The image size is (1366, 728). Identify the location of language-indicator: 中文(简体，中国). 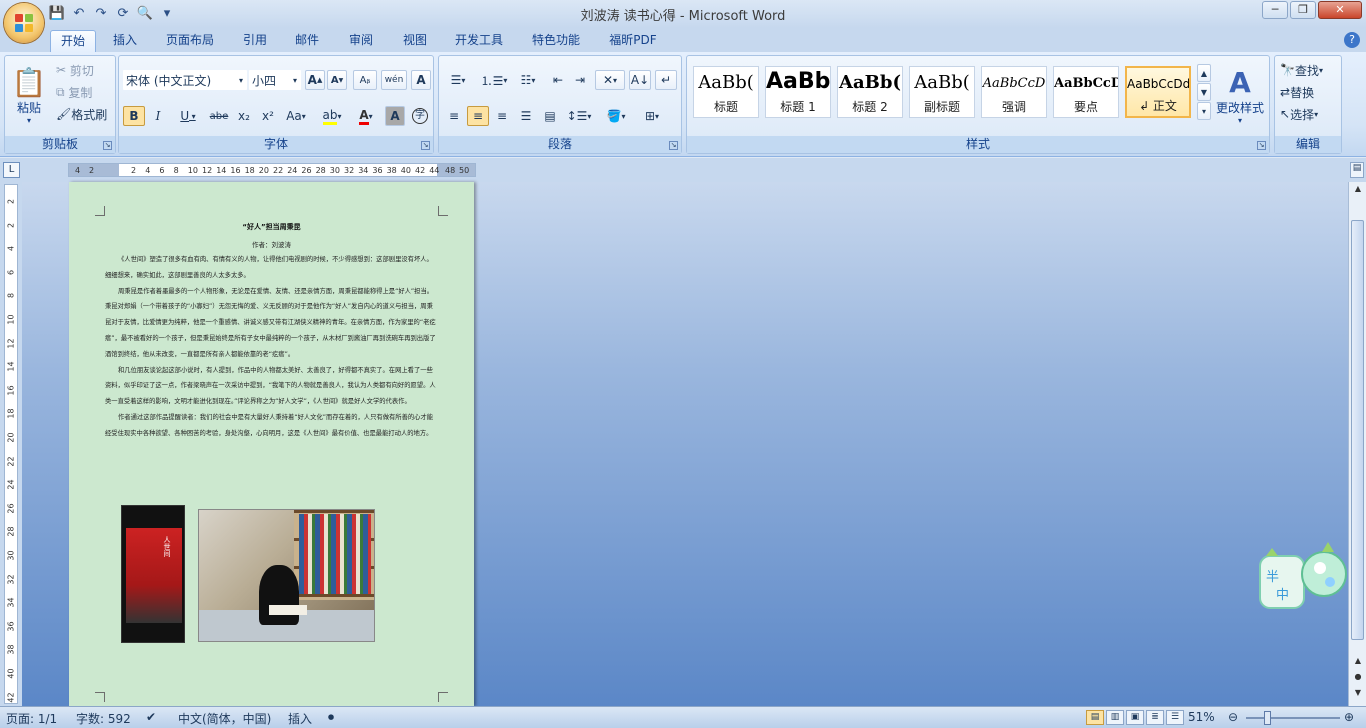
(224, 718).